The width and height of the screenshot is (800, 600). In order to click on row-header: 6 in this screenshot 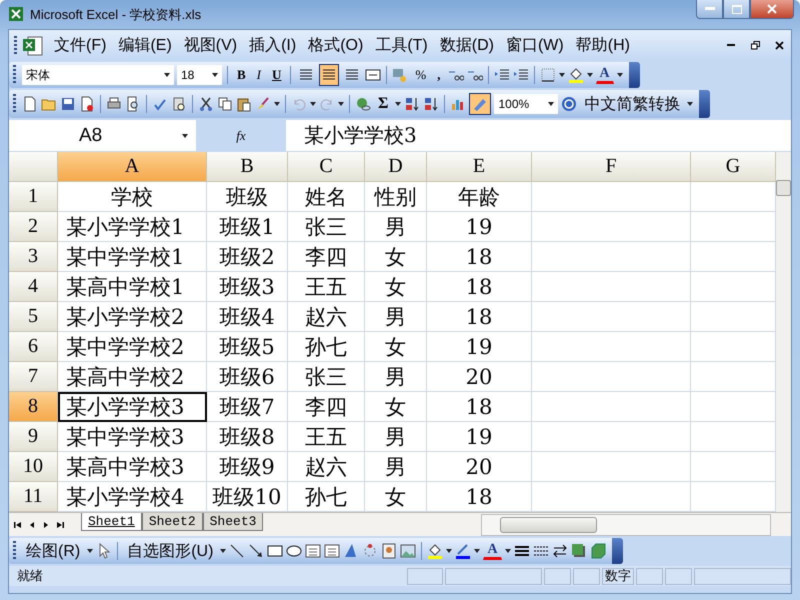, I will do `click(33, 347)`.